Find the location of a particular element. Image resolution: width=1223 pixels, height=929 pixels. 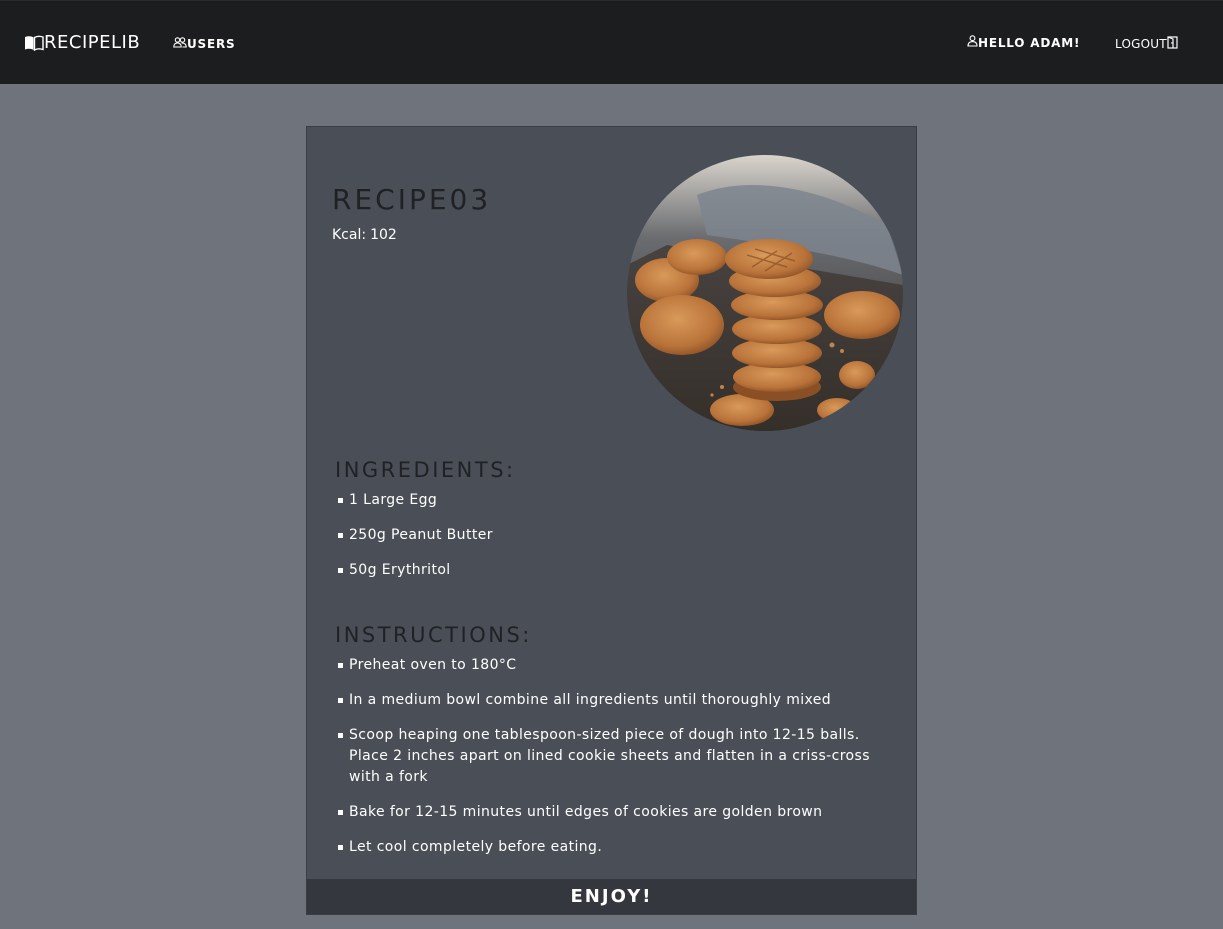

enjoy-footer: ENJOY! is located at coordinates (611, 896).